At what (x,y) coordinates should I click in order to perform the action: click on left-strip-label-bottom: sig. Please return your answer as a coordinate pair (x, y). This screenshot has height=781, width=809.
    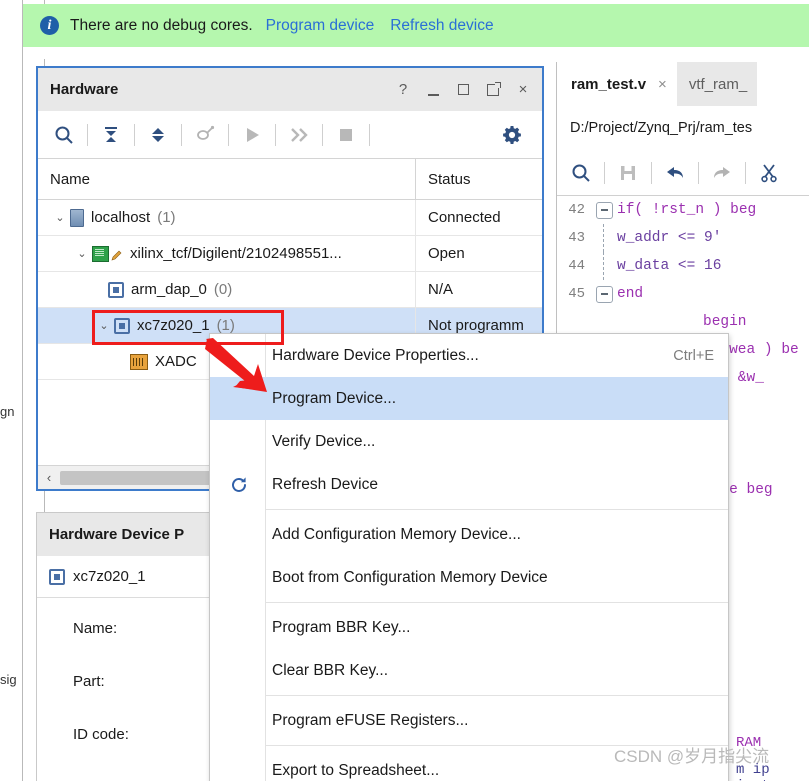
    Looking at the image, I should click on (8, 679).